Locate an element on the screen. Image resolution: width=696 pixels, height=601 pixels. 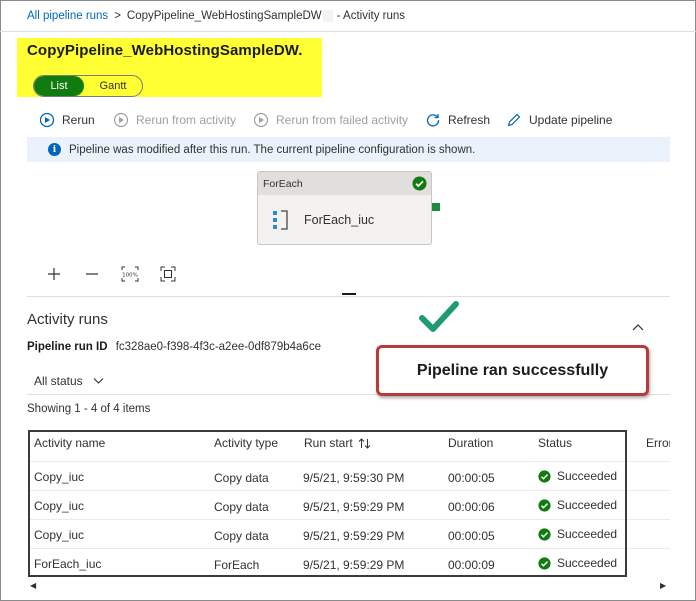
rerun-from-failed-icon is located at coordinates (261, 120).